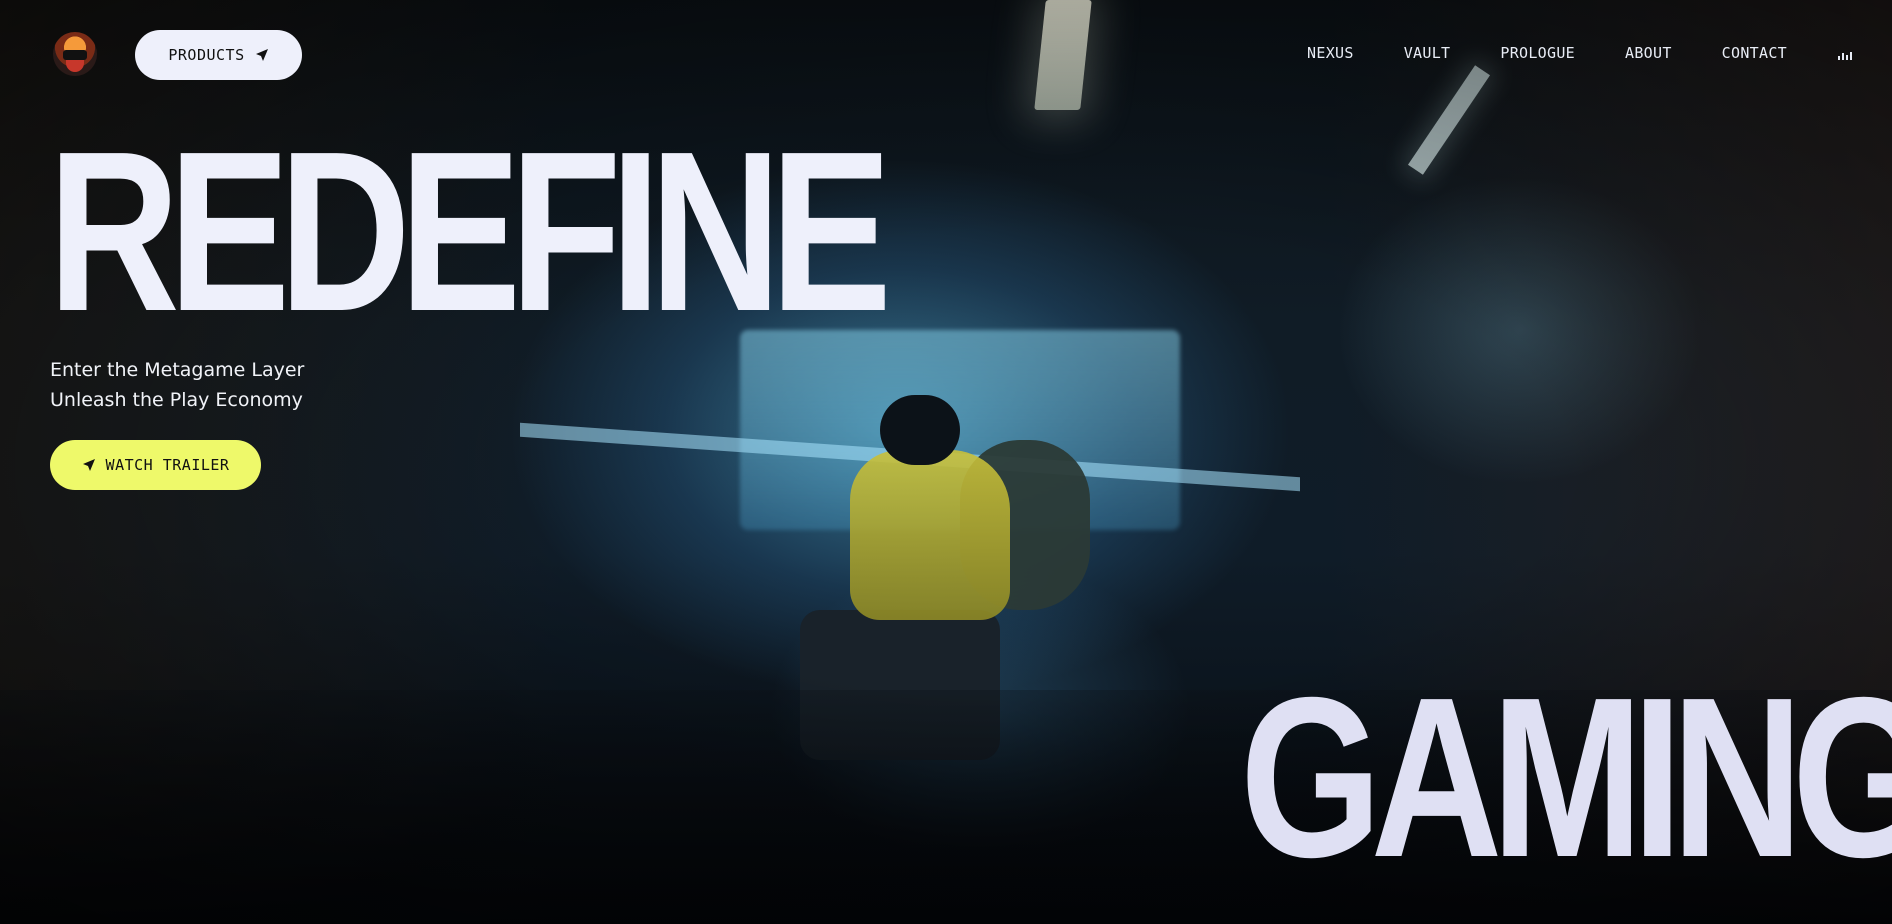  Describe the element at coordinates (206, 55) in the screenshot. I see `products-button-label: PRODUCTS` at that location.